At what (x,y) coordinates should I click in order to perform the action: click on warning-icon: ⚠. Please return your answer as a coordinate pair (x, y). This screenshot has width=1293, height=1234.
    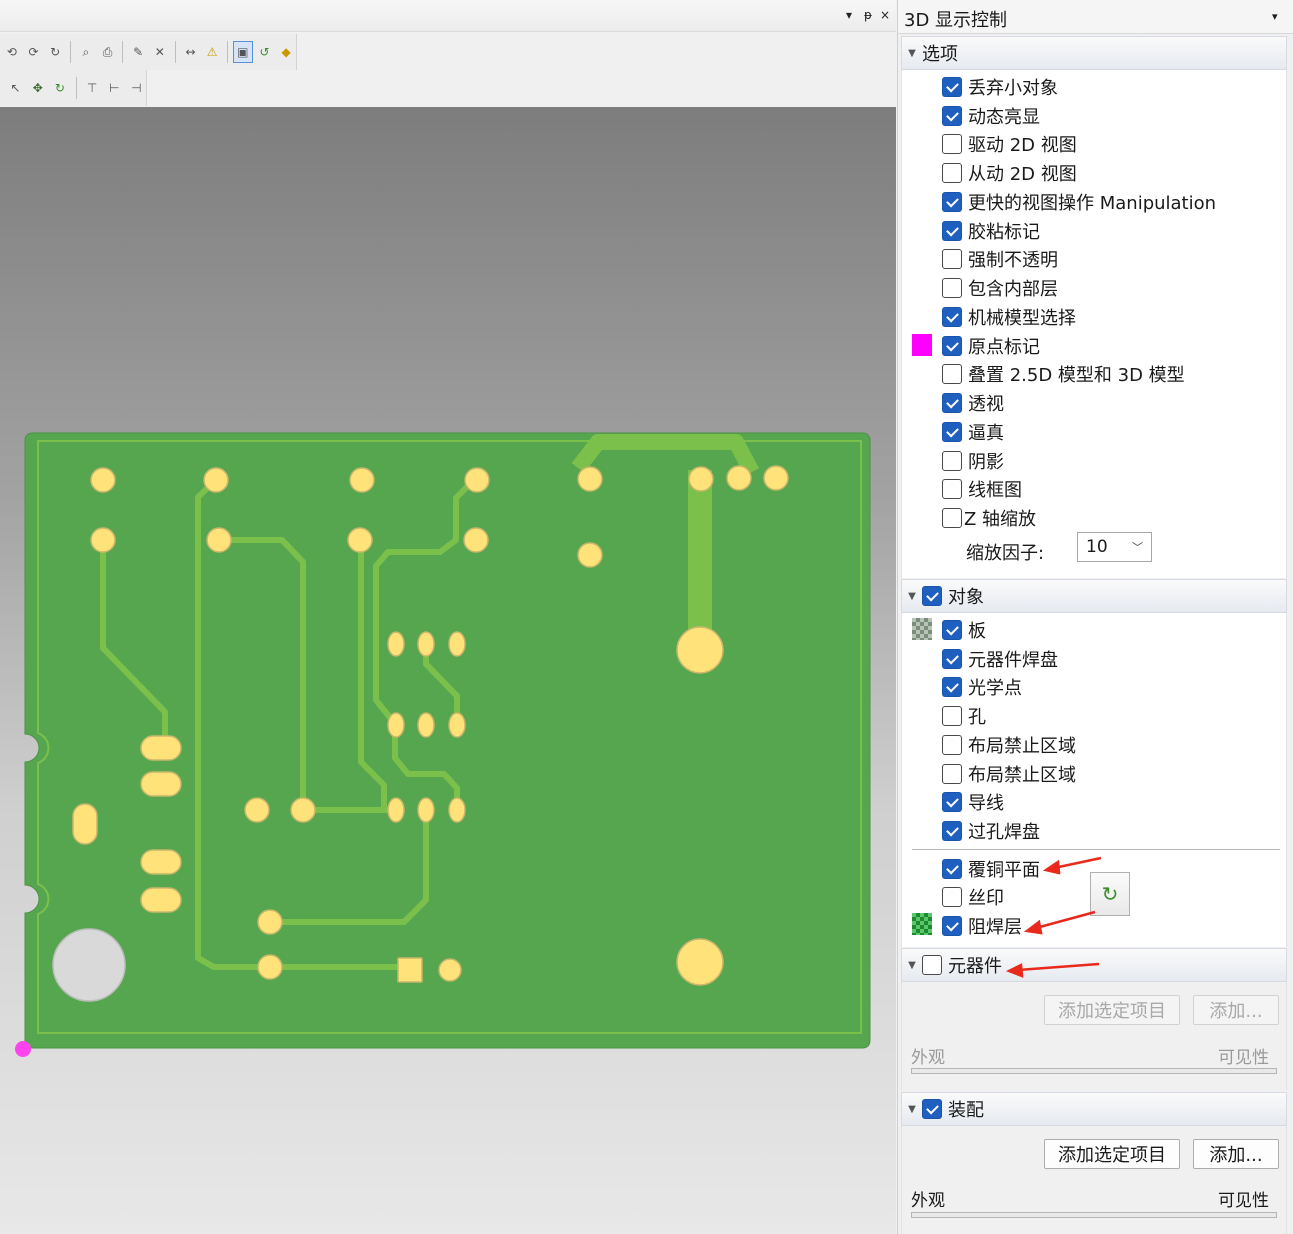
    Looking at the image, I should click on (212, 52).